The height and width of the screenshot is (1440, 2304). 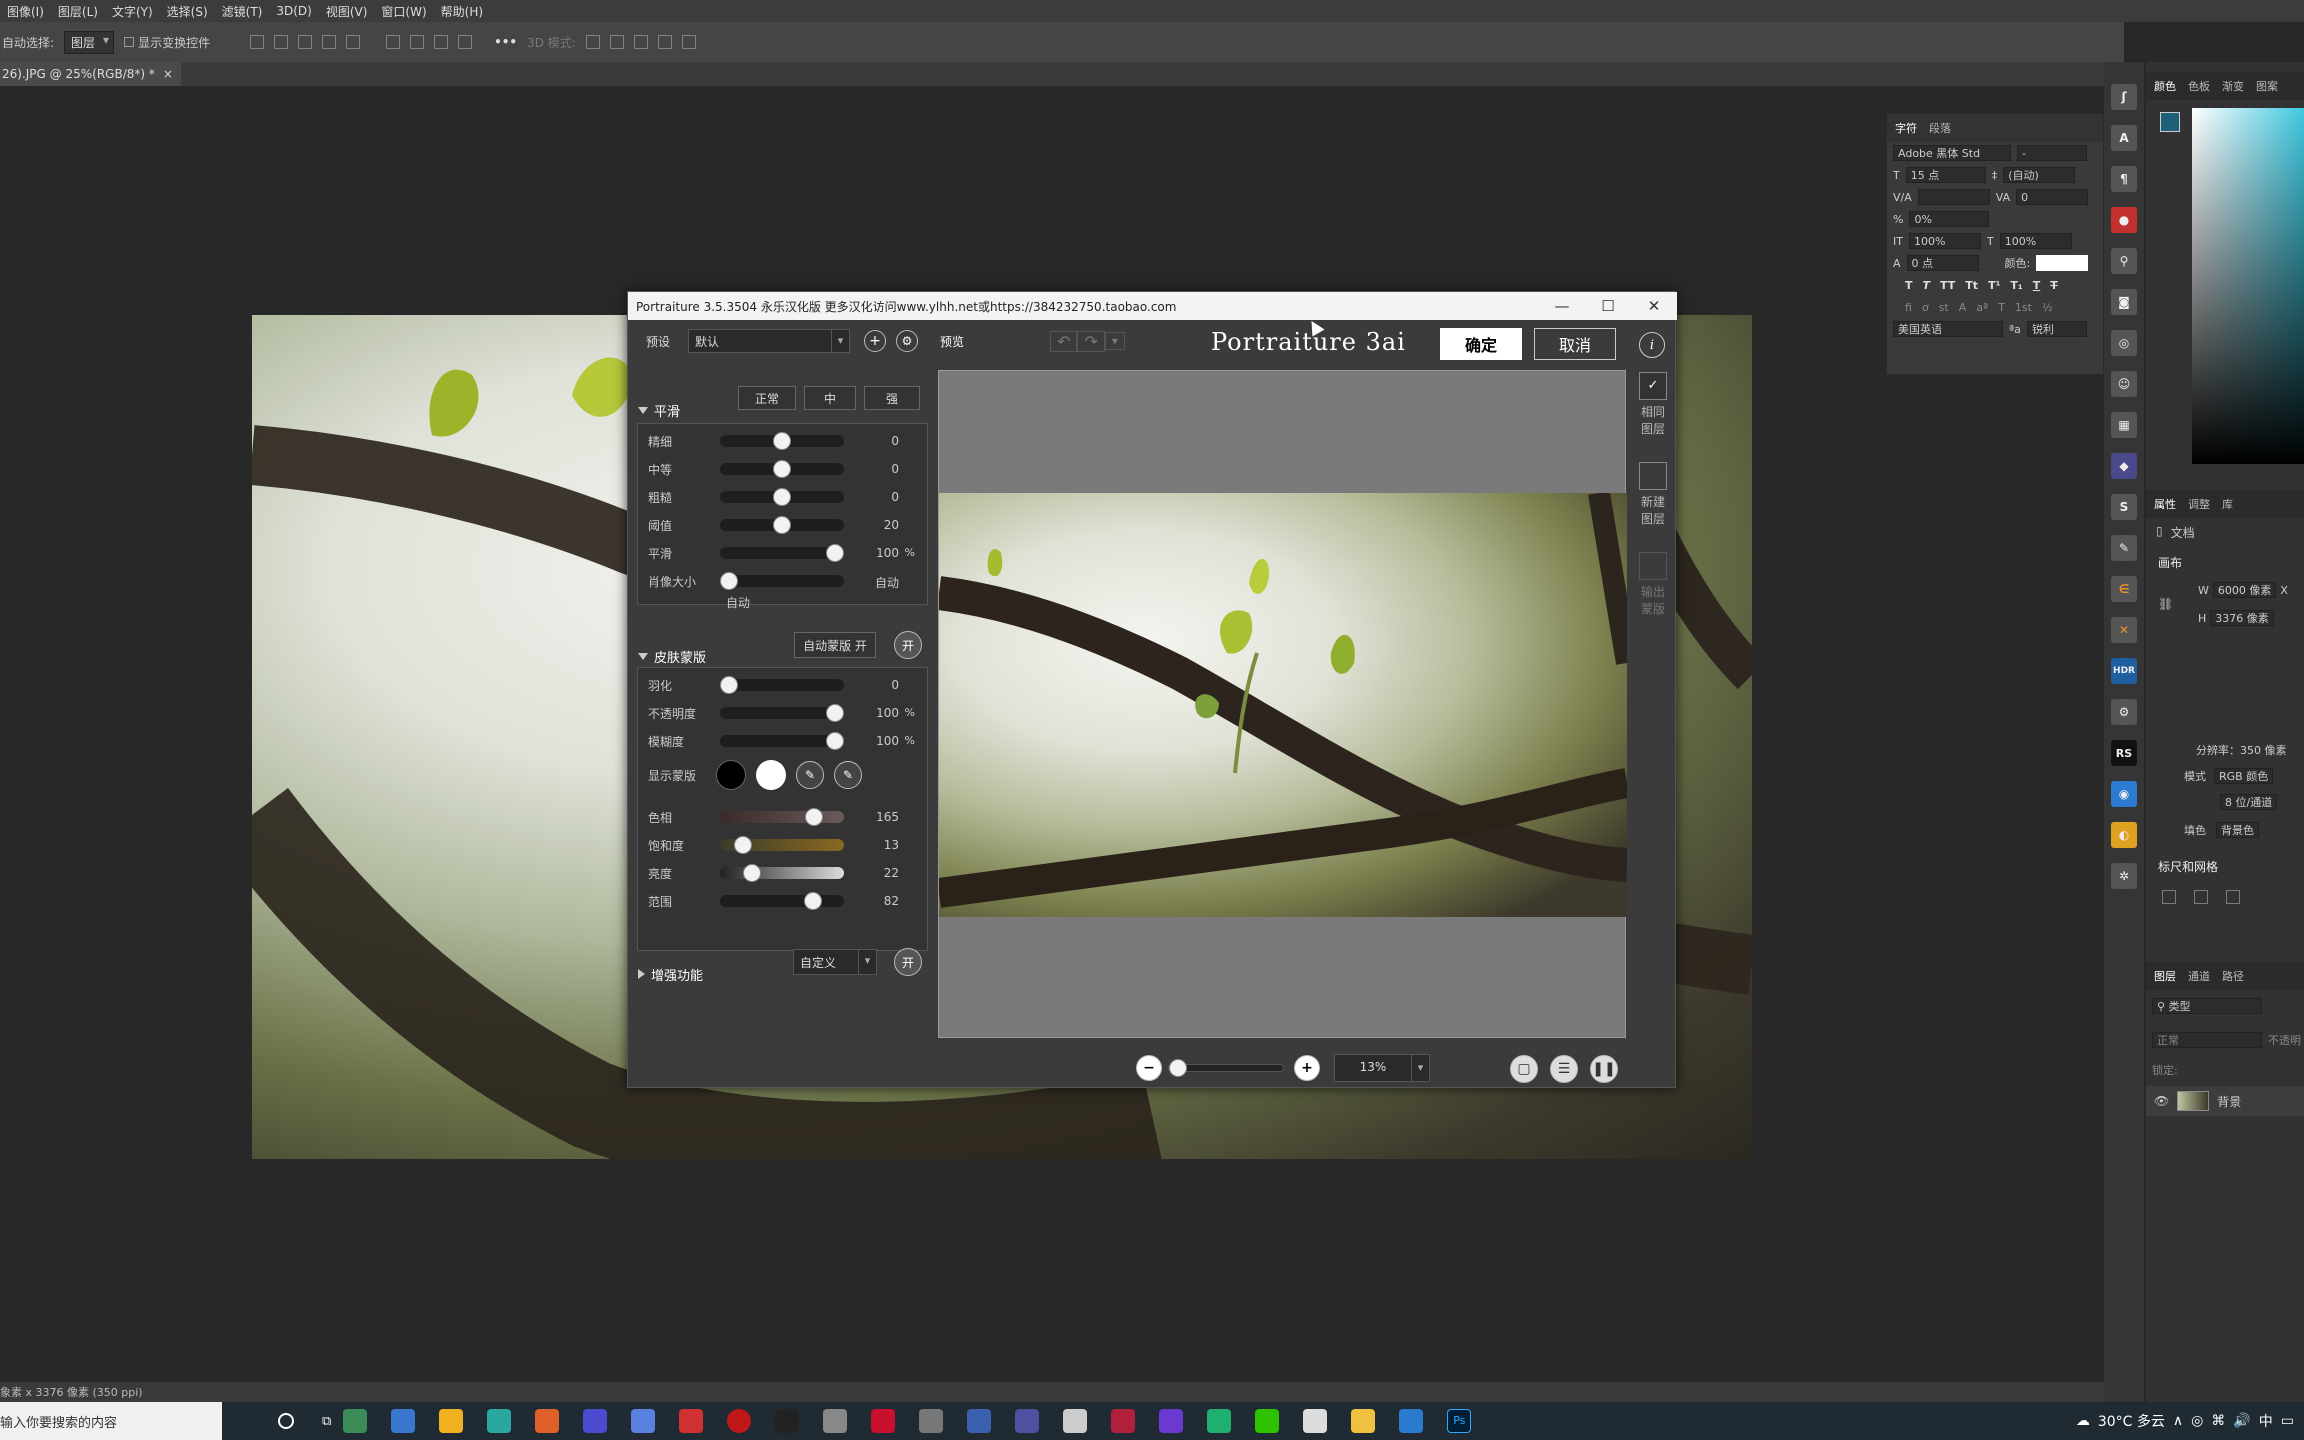 I want to click on minimize-icon: —, so click(x=1562, y=306).